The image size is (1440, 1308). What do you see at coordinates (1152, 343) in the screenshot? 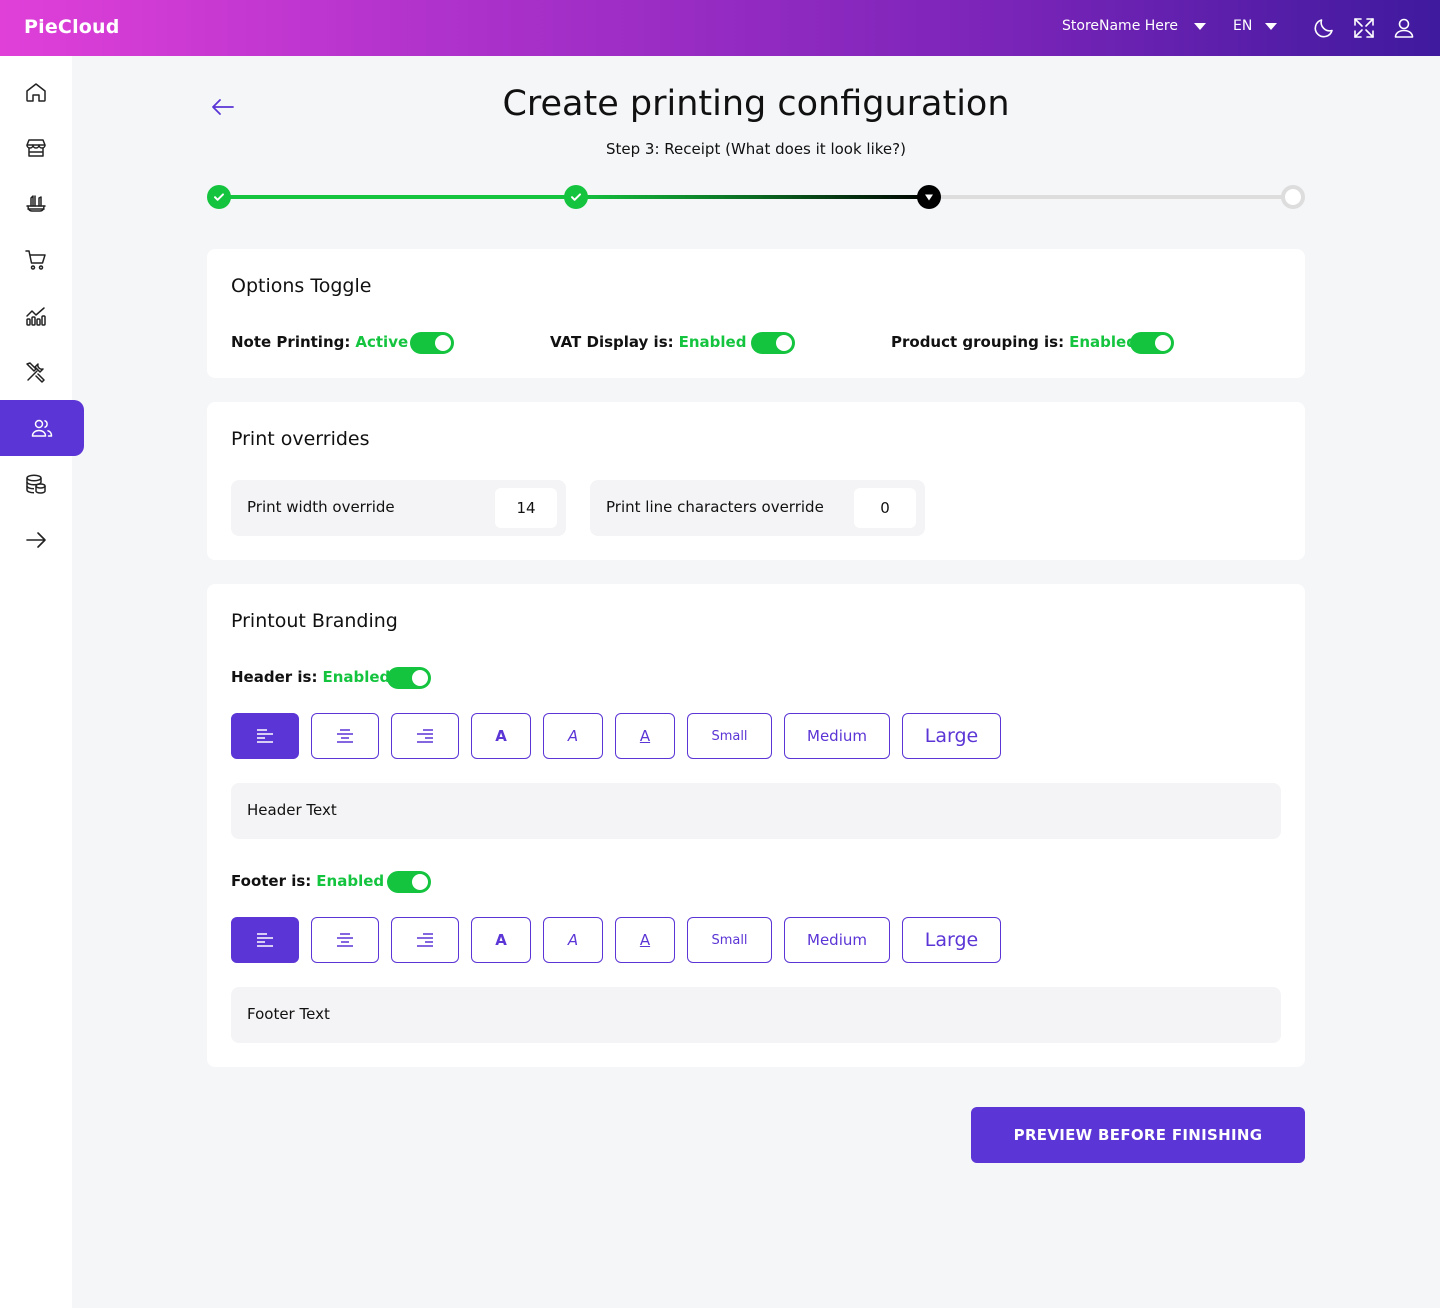
I see `product-grouping-toggle` at bounding box center [1152, 343].